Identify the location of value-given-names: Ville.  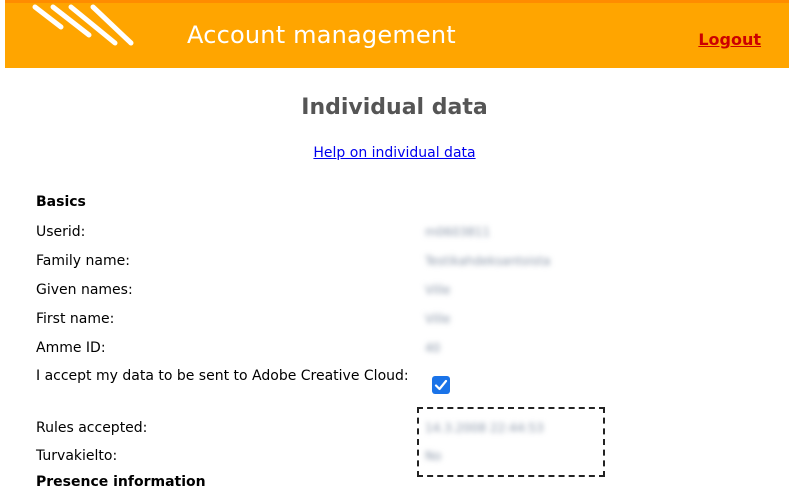
(438, 290).